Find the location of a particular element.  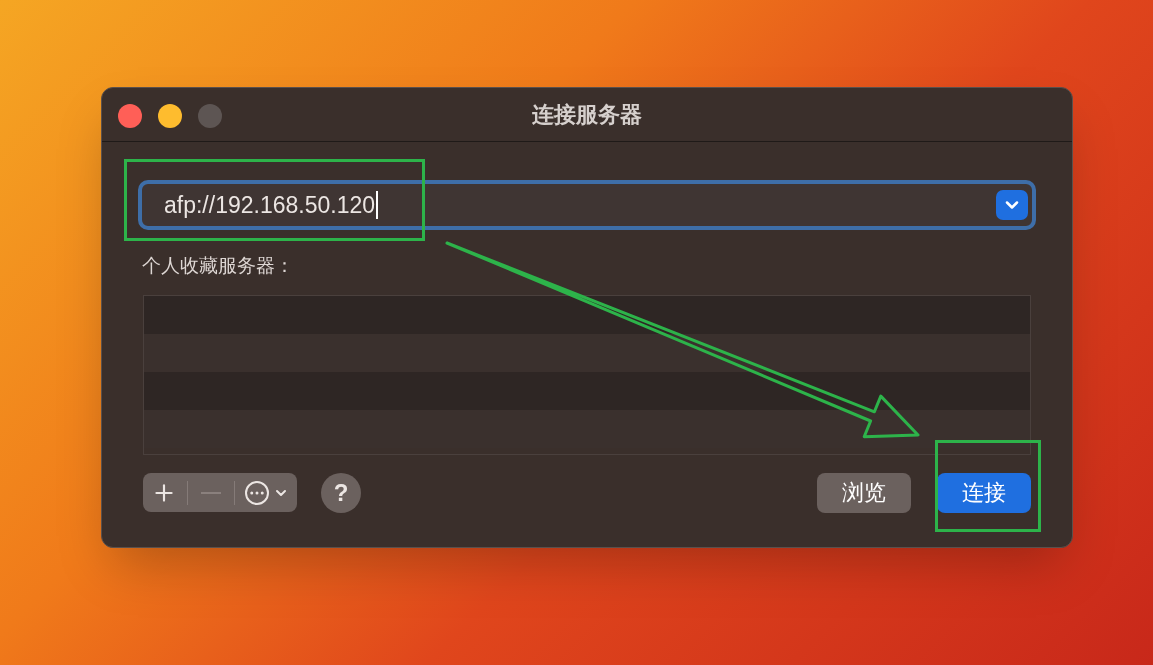

connect-button: 连接 is located at coordinates (984, 492).